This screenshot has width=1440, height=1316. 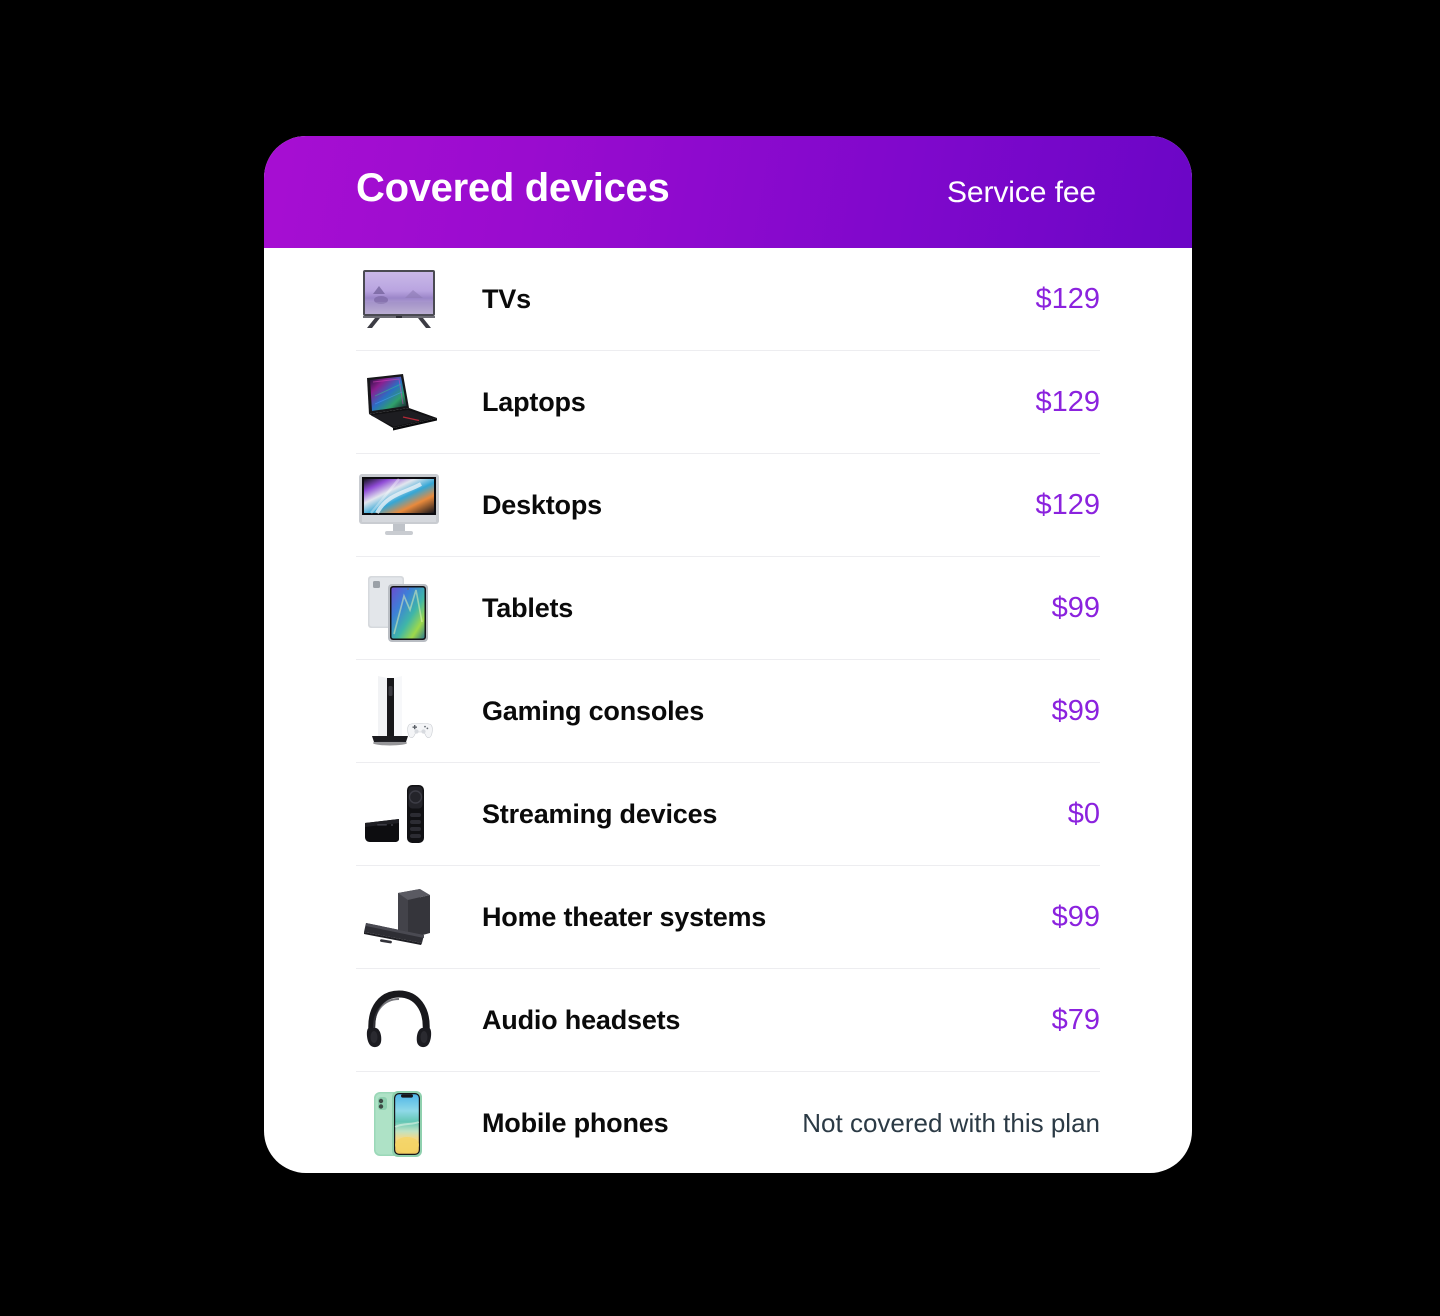 I want to click on device-name: Laptops, so click(x=534, y=401).